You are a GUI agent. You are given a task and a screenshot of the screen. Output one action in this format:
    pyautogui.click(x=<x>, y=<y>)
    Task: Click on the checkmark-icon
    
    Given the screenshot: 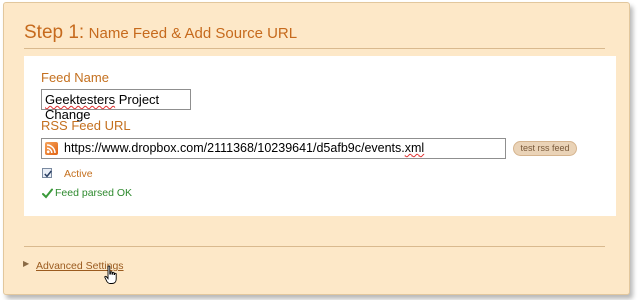 What is the action you would take?
    pyautogui.click(x=47, y=195)
    